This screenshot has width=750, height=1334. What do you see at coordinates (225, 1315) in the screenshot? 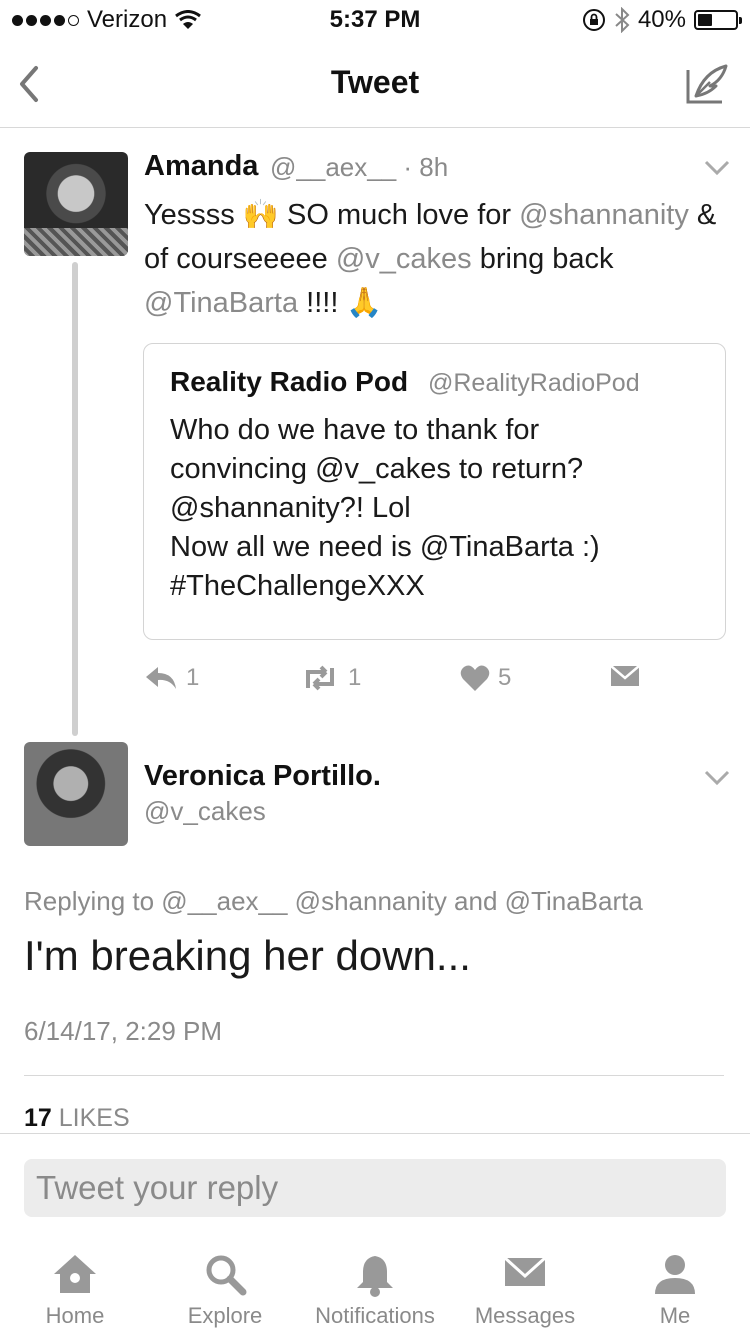
I see `tab-label: Explore` at bounding box center [225, 1315].